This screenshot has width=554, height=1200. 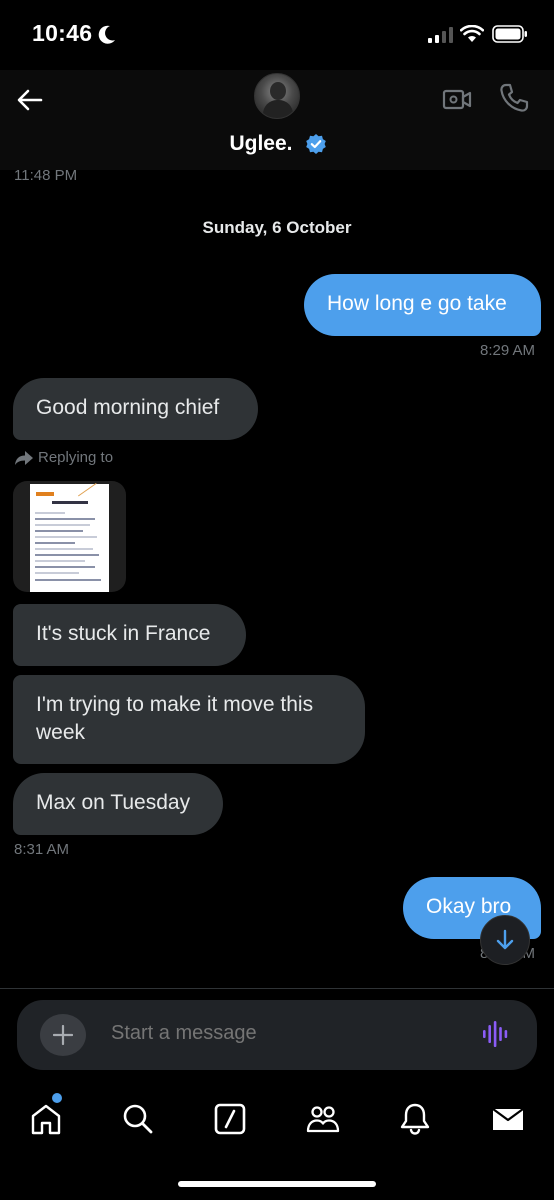 What do you see at coordinates (138, 1119) in the screenshot?
I see `search-icon` at bounding box center [138, 1119].